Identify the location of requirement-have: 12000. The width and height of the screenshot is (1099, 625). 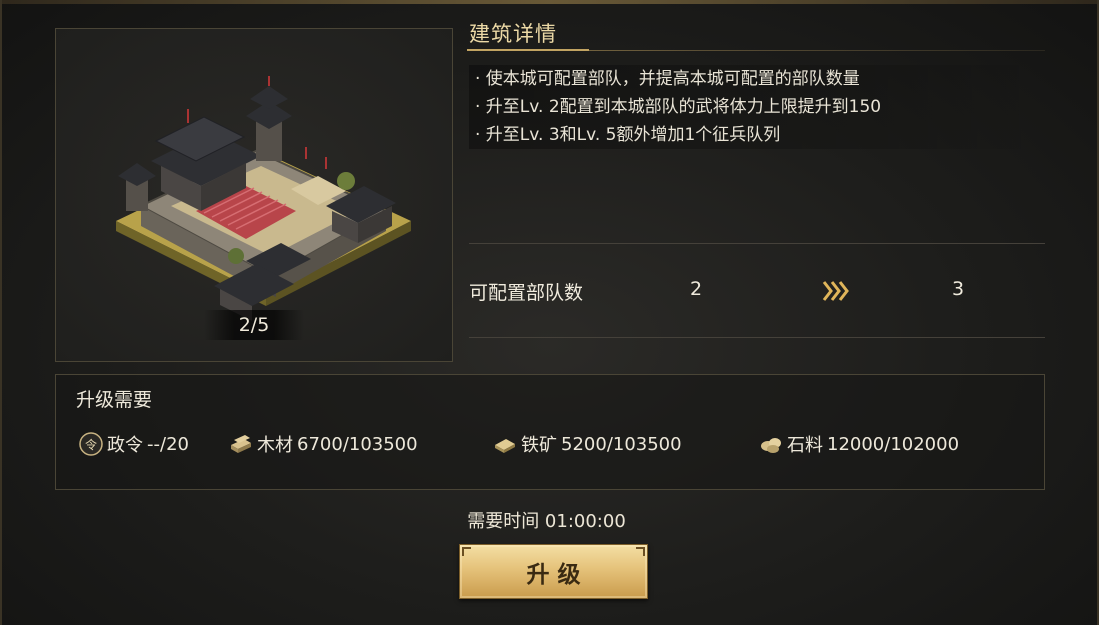
(856, 444).